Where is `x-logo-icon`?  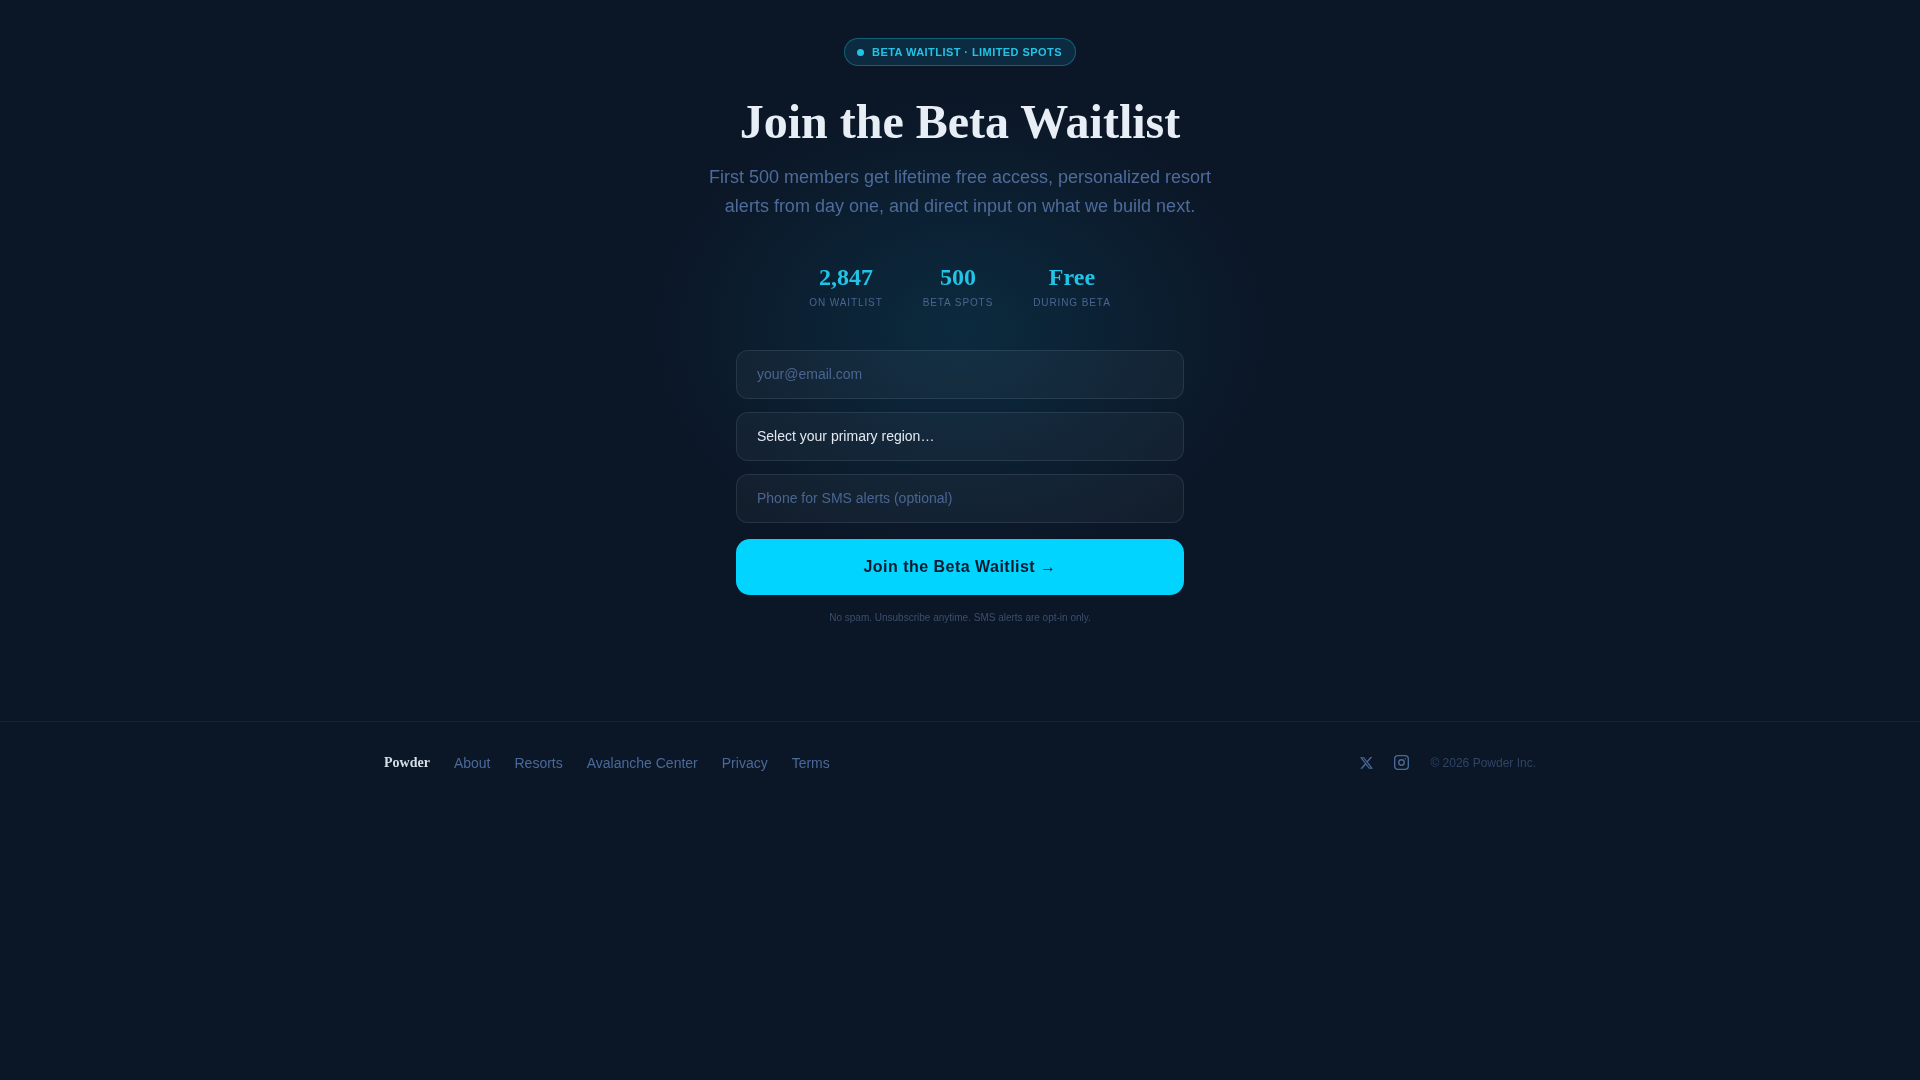
x-logo-icon is located at coordinates (1367, 762).